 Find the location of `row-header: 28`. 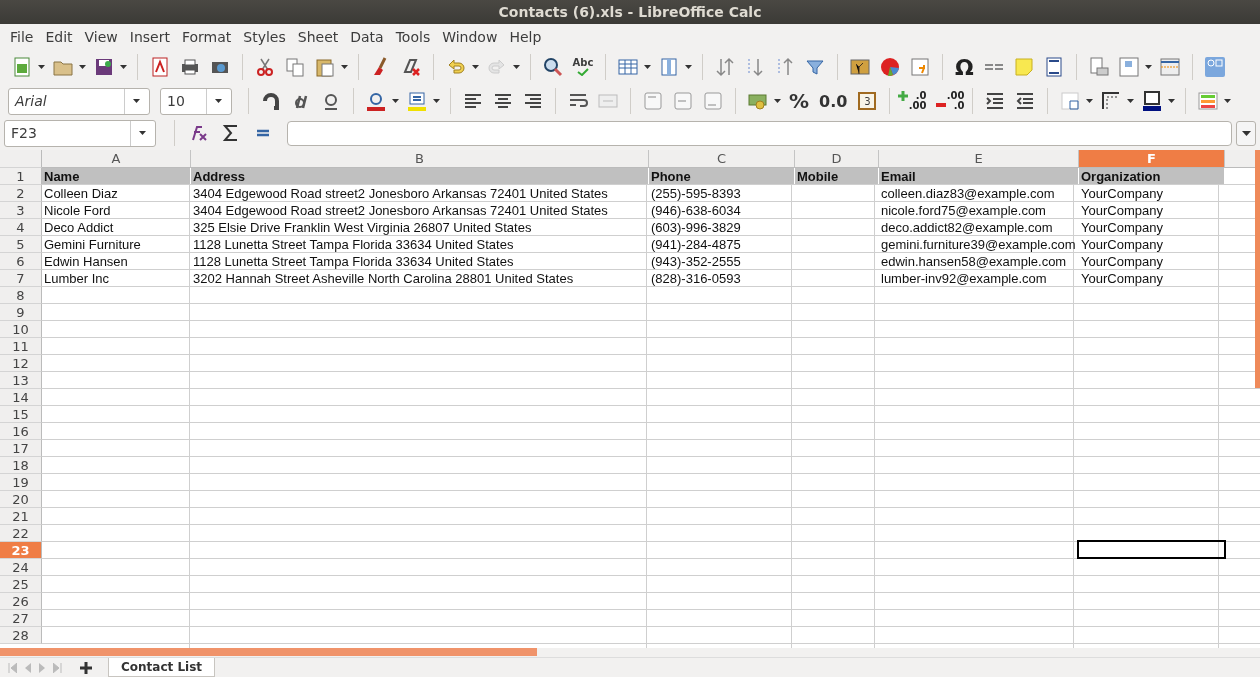

row-header: 28 is located at coordinates (21, 635).